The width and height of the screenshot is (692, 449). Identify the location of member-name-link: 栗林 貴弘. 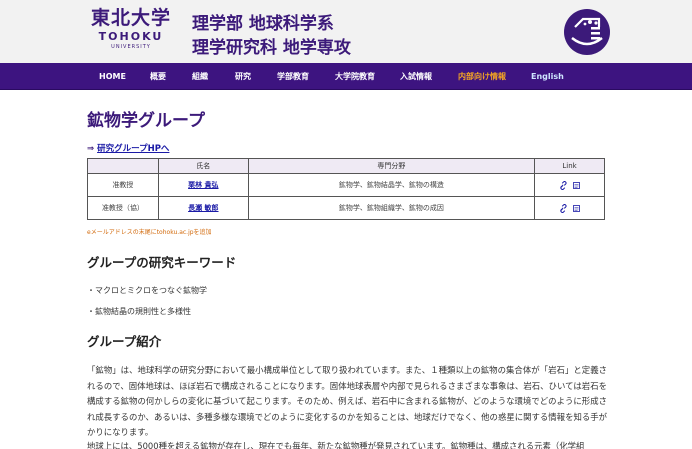
(203, 185).